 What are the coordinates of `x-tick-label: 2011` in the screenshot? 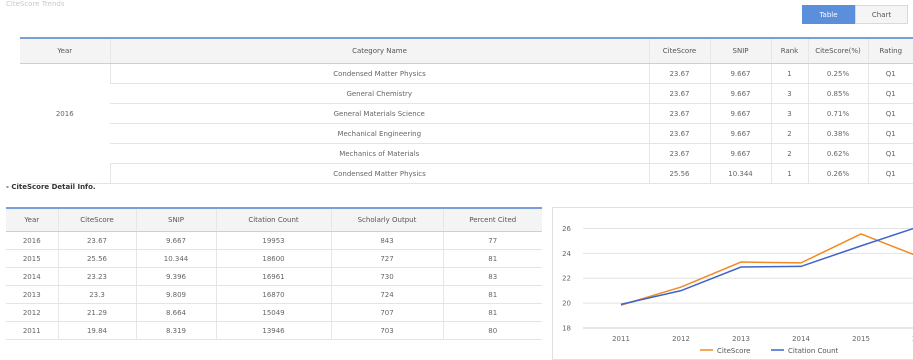 It's located at (621, 339).